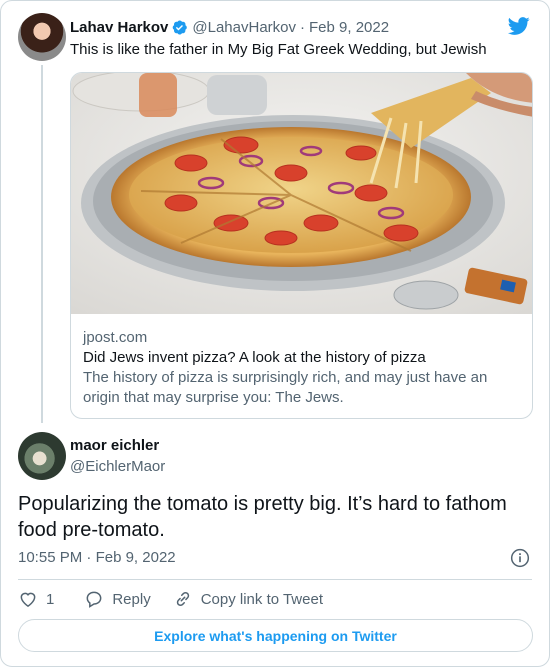  What do you see at coordinates (28, 599) in the screenshot?
I see `heart-icon` at bounding box center [28, 599].